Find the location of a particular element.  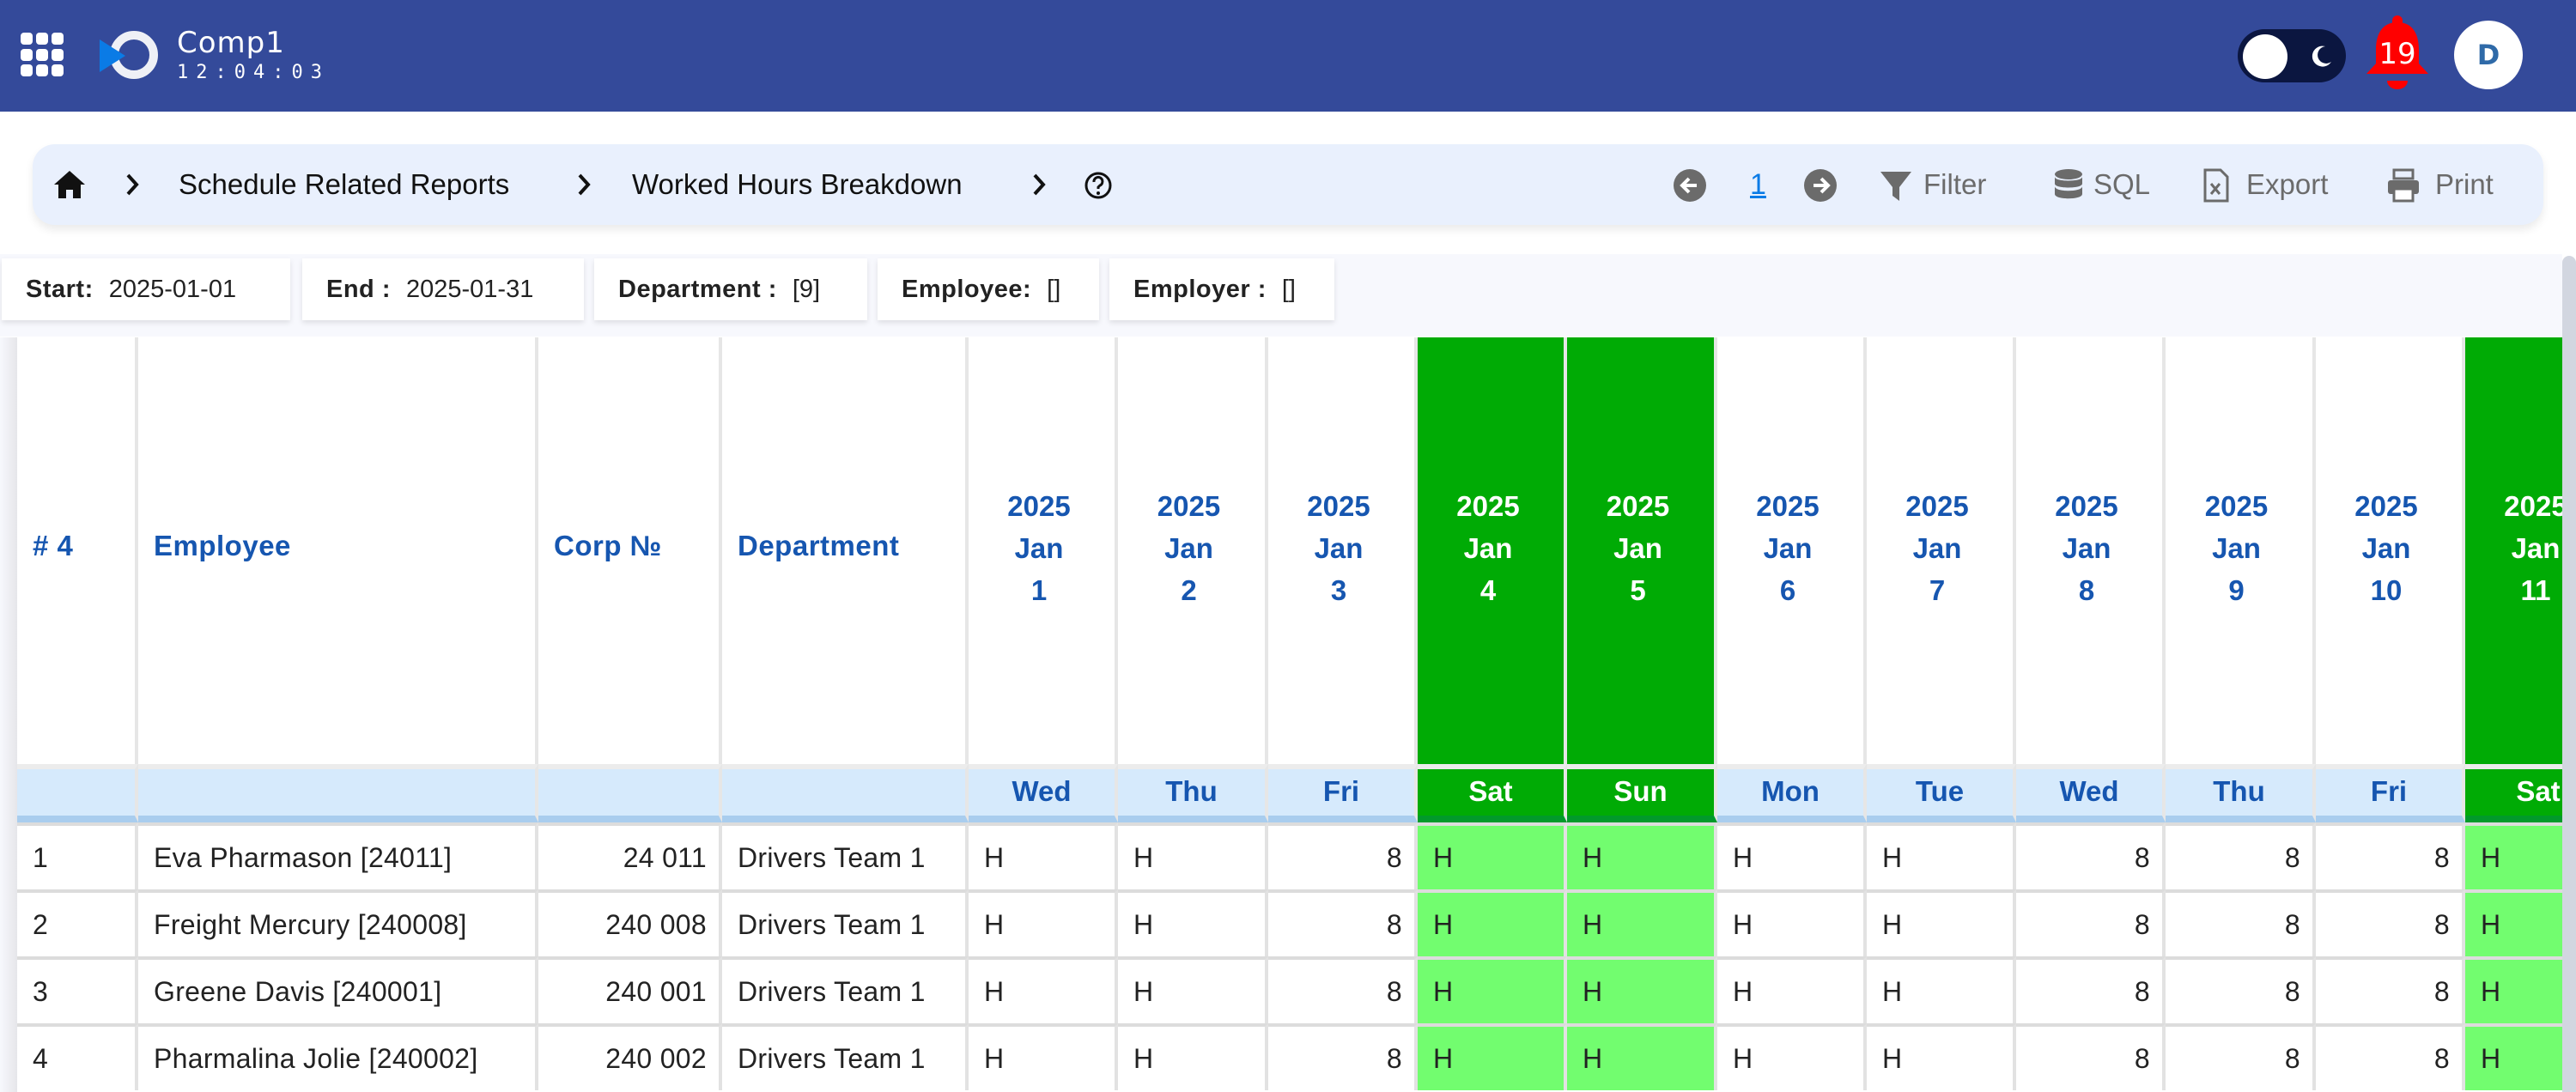

day-header-9: 2025 Jan 9 is located at coordinates (2241, 550).